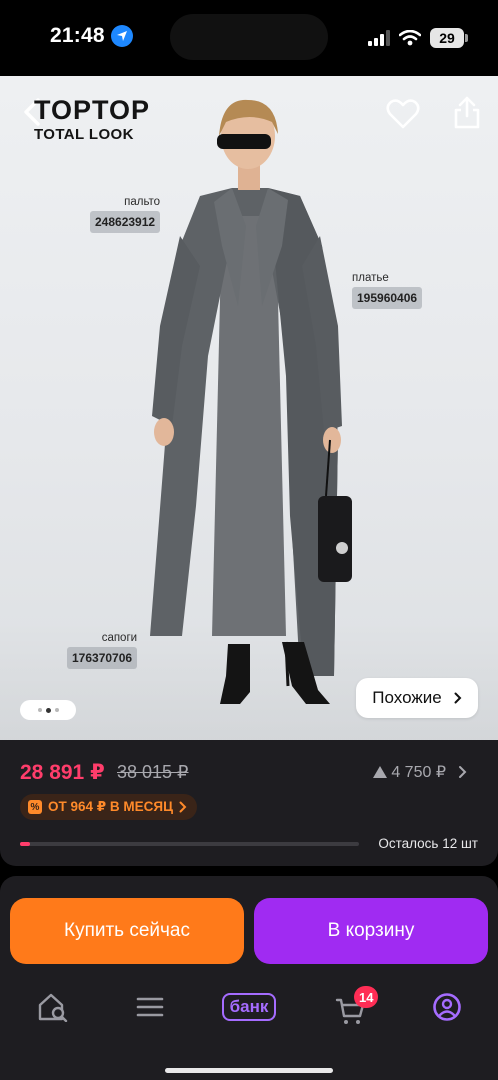  I want to click on add-to-cart-button: В корзину, so click(371, 931).